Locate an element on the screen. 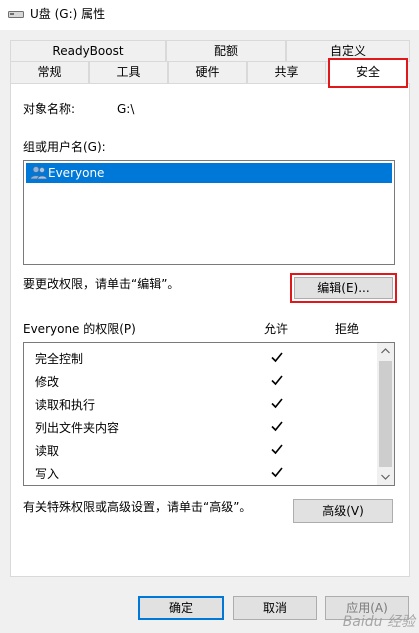 This screenshot has height=633, width=419. user-name: Everyone is located at coordinates (76, 173).